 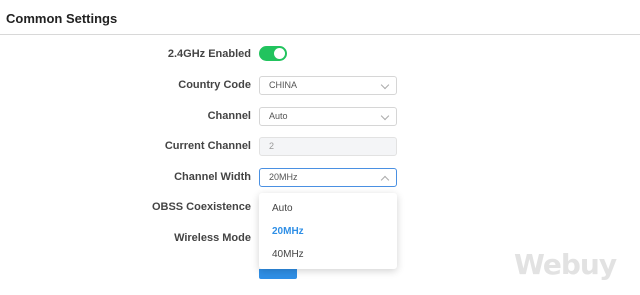 I want to click on obss-label: OBSS Coexistence, so click(x=201, y=207).